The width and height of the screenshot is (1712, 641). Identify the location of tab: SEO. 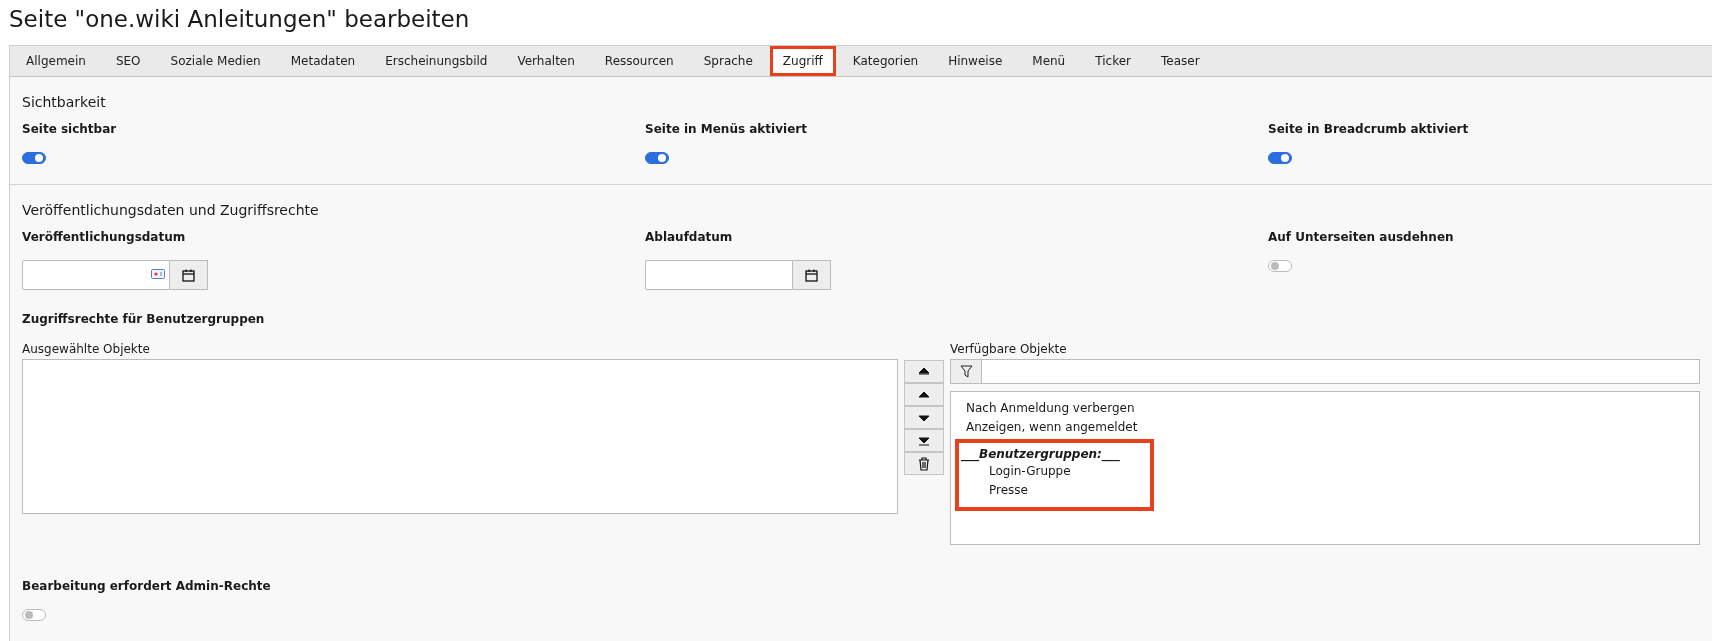
(128, 61).